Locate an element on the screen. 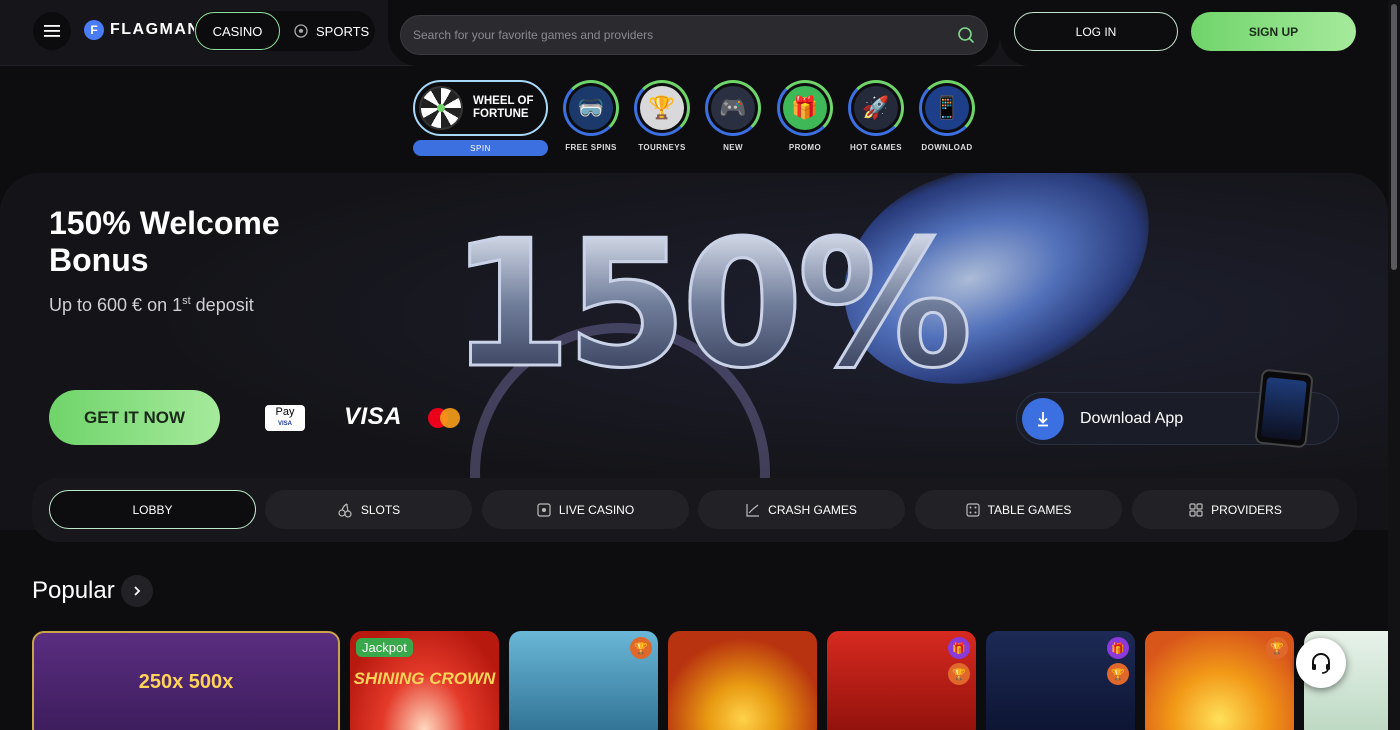 This screenshot has width=1400, height=730. scrollbar-thumb is located at coordinates (1394, 137).